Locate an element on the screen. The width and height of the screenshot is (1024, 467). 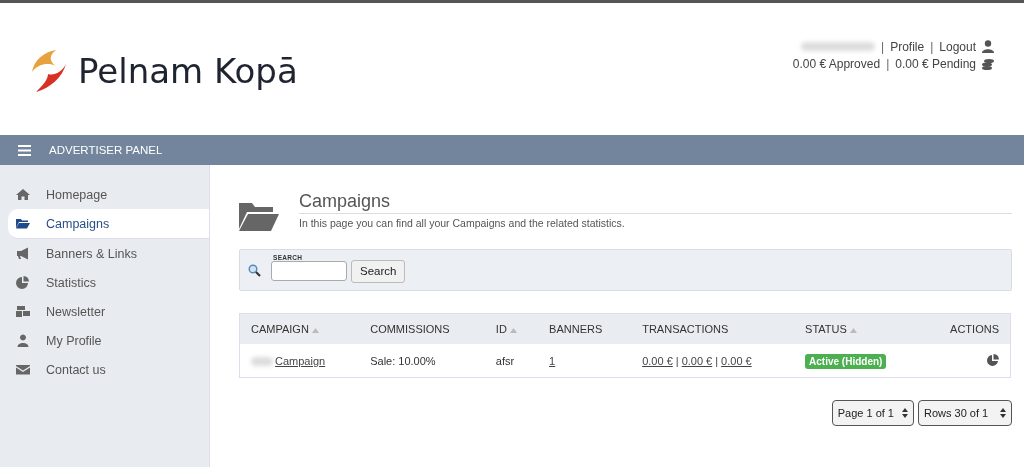
panel-title: ADVERTISER PANEL is located at coordinates (106, 150).